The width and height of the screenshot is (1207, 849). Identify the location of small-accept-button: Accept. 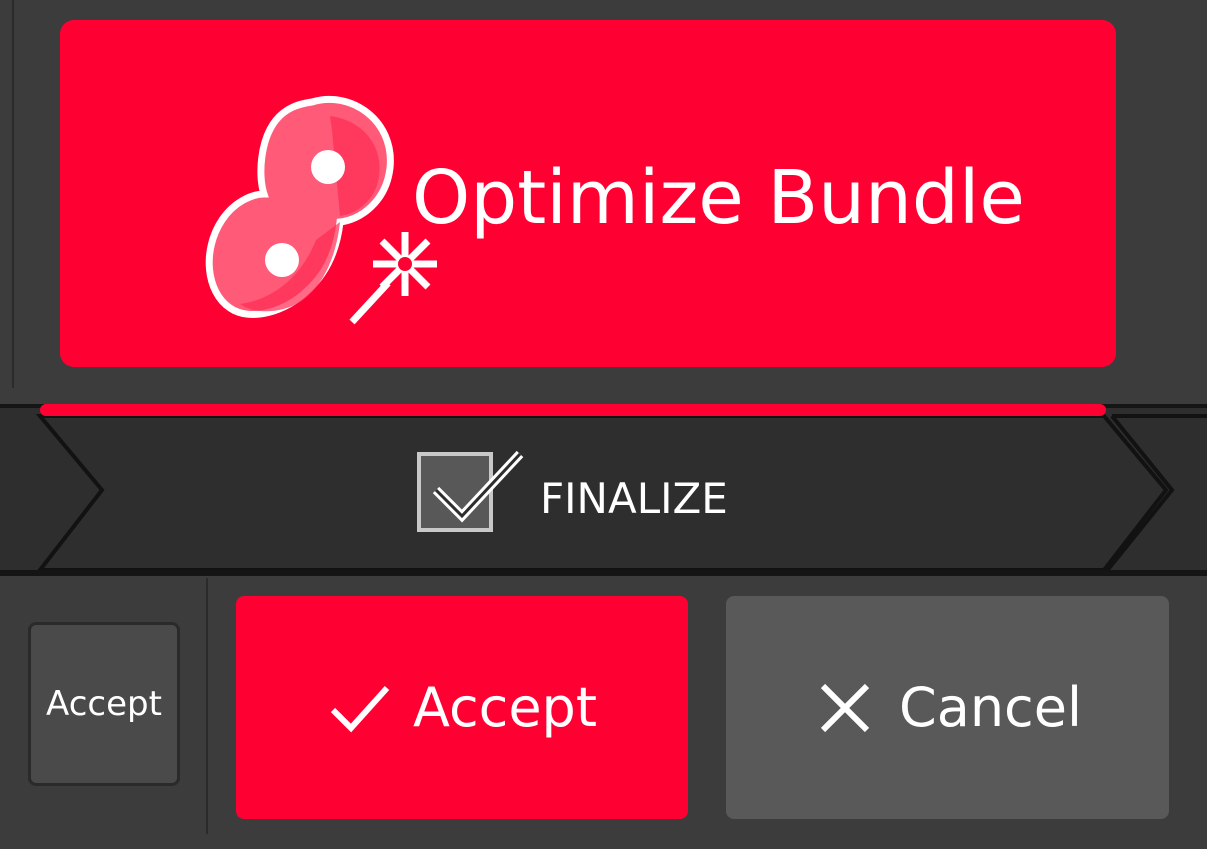
(104, 704).